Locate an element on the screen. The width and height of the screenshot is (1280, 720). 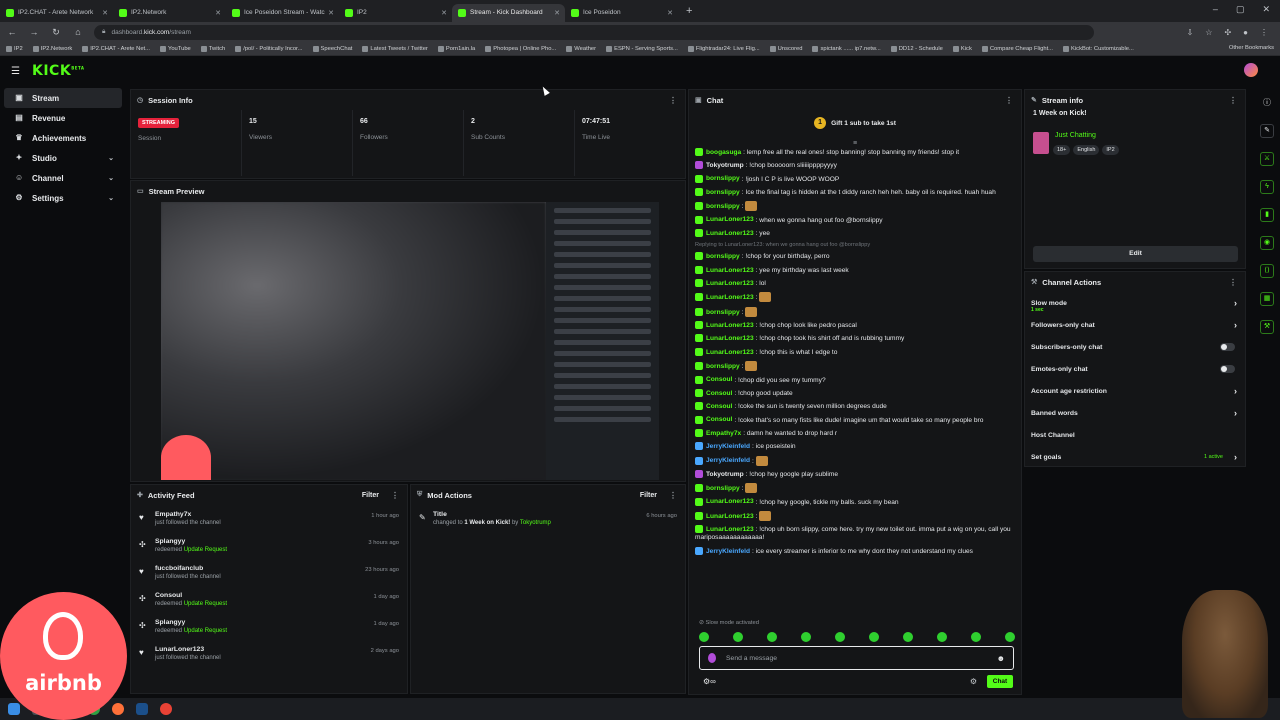
sidebar-item-revenue: ▤ Revenue is located at coordinates (63, 118).